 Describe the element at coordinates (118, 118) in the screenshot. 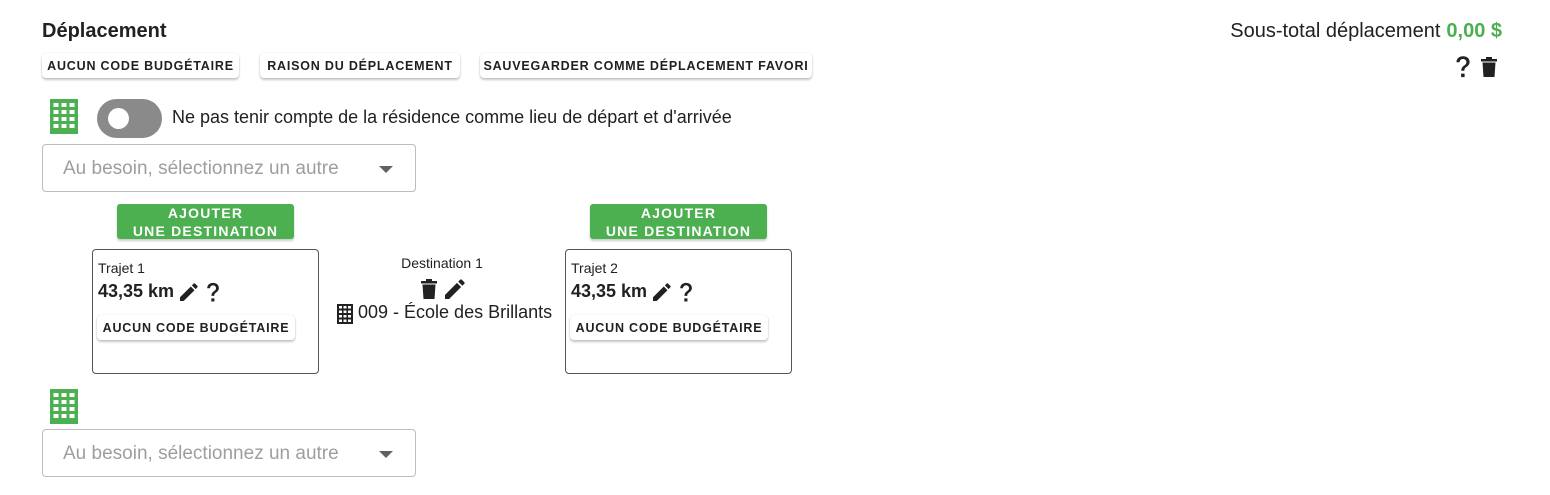

I see `toggle-knob` at that location.